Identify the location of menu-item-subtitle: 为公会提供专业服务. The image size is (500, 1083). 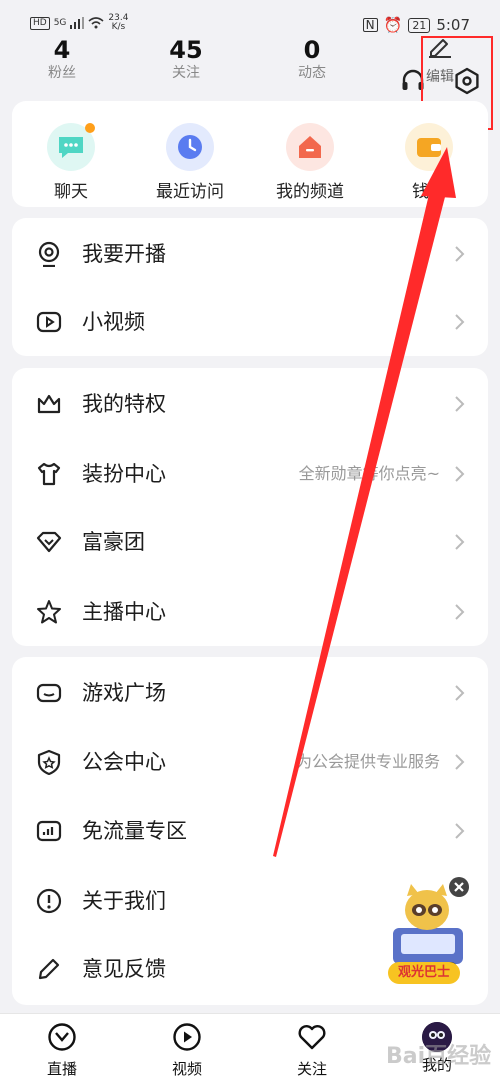
(367, 761).